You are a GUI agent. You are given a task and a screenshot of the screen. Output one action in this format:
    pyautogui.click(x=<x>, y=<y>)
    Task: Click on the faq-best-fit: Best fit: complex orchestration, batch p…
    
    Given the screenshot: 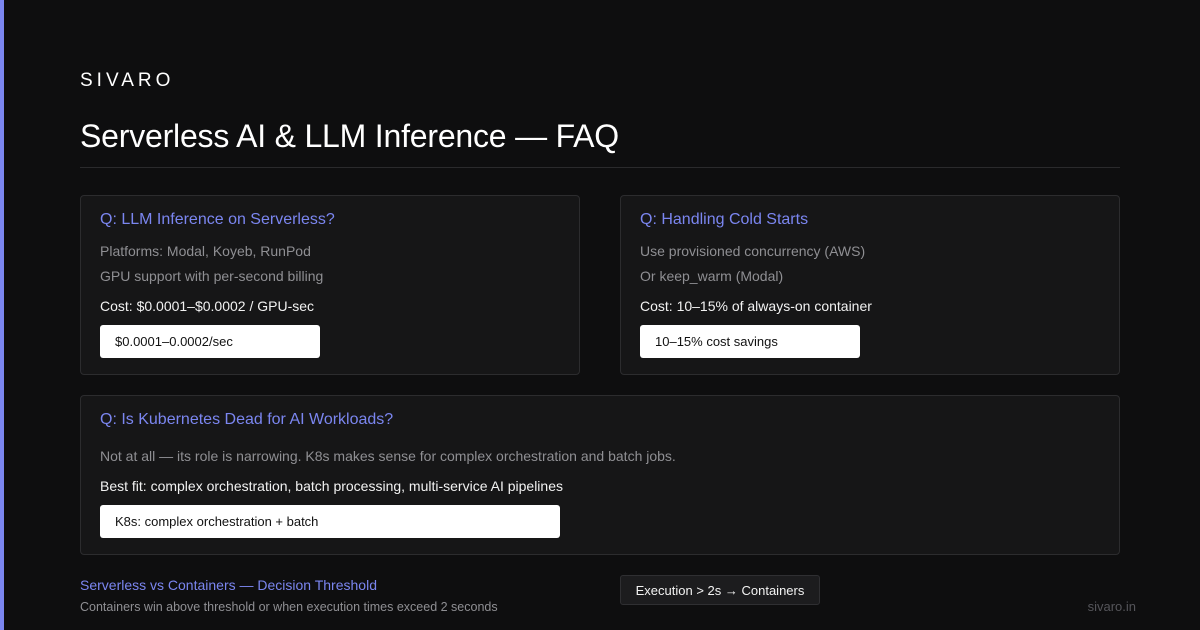 What is the action you would take?
    pyautogui.click(x=331, y=486)
    